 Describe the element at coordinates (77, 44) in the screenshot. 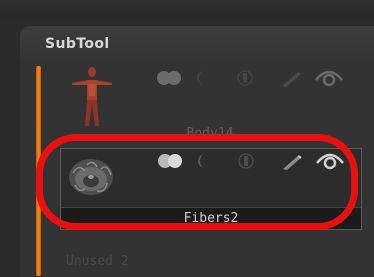

I see `panel-title: SubTool` at that location.